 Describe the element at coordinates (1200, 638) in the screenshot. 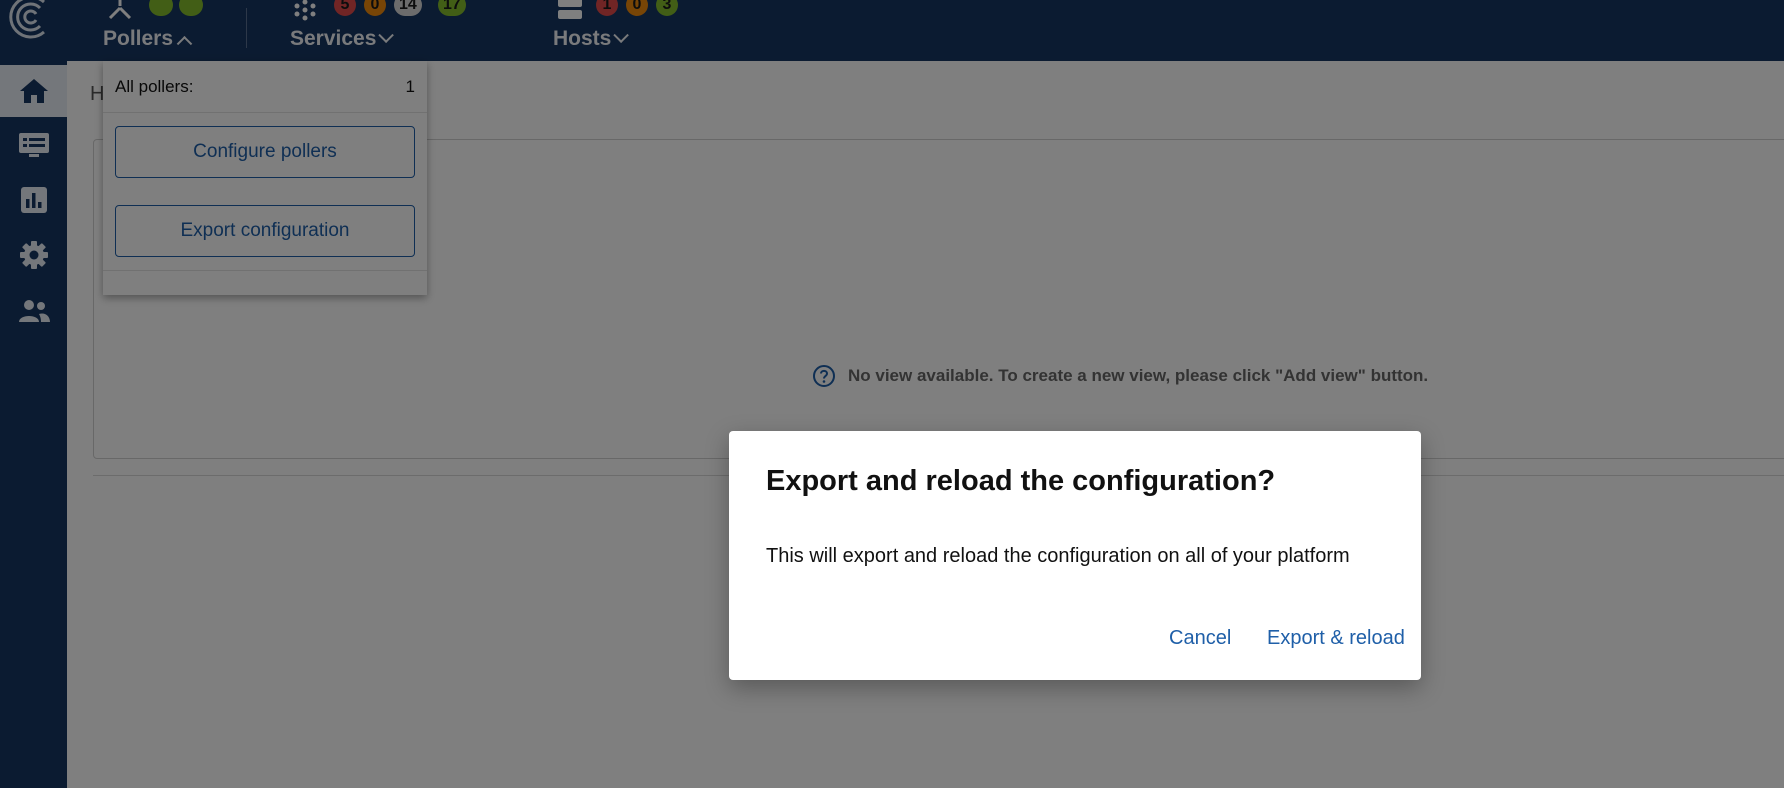

I see `cancel-button: Cancel` at that location.